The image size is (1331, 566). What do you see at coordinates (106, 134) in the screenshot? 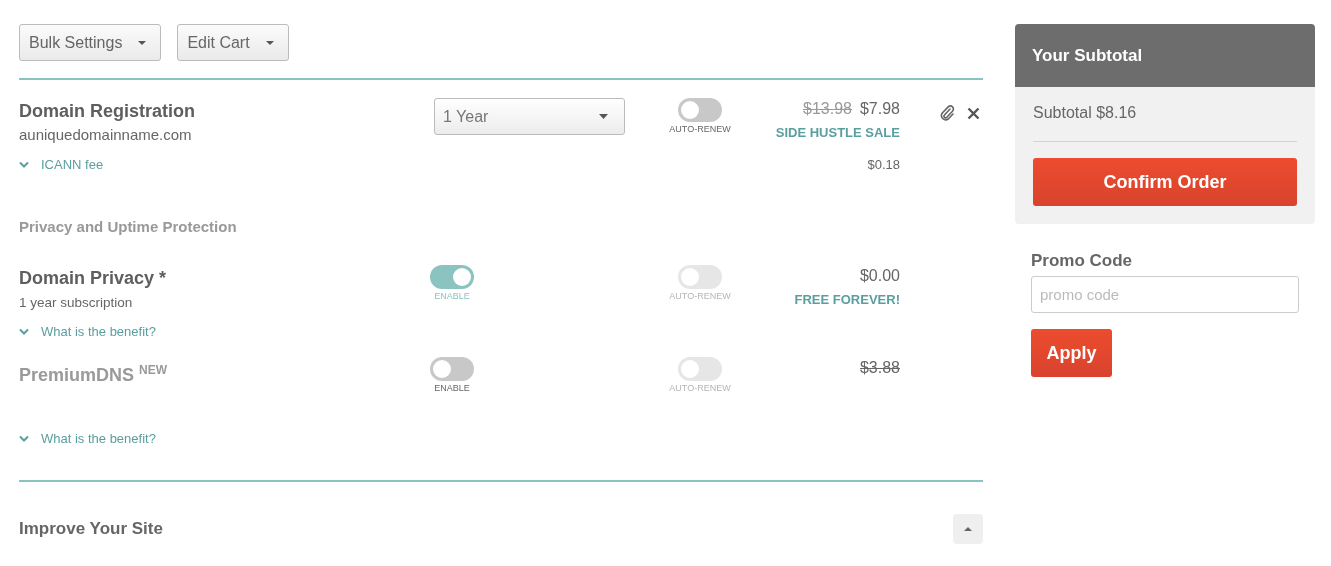
I see `domain-name: auniquedomainname.com` at bounding box center [106, 134].